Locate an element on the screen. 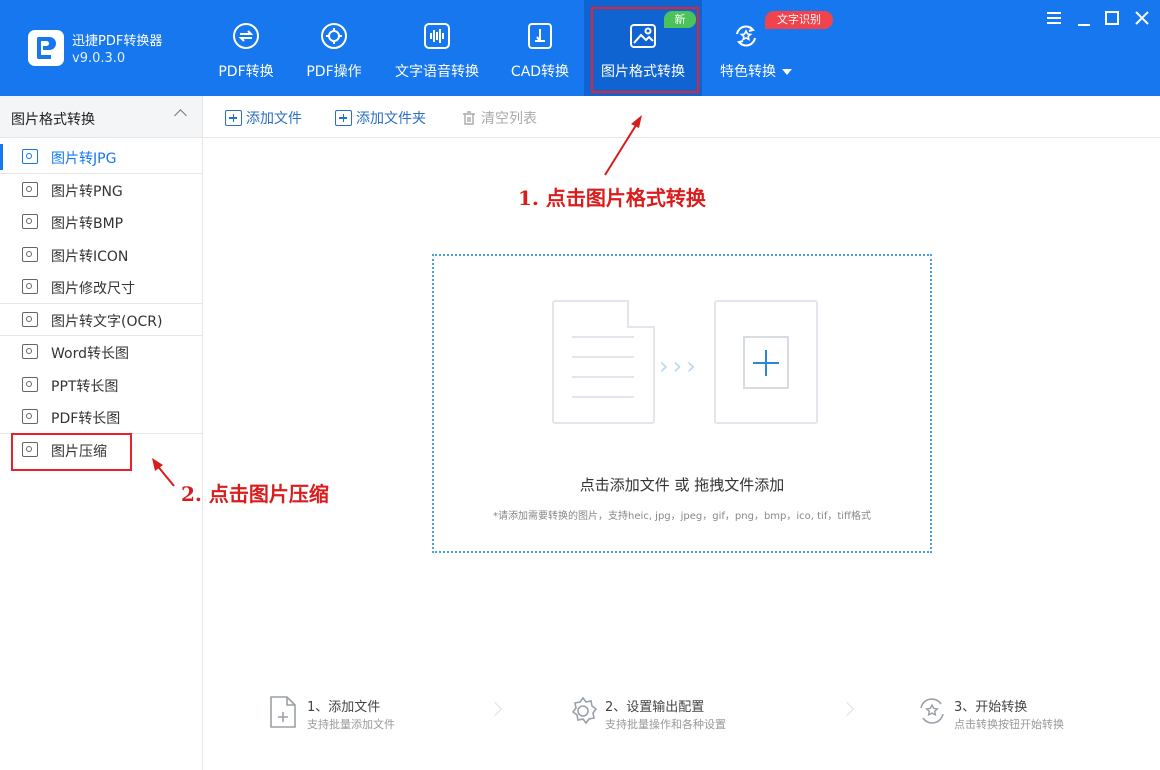 This screenshot has width=1160, height=770. ocr-badge: 文字识别 is located at coordinates (799, 20).